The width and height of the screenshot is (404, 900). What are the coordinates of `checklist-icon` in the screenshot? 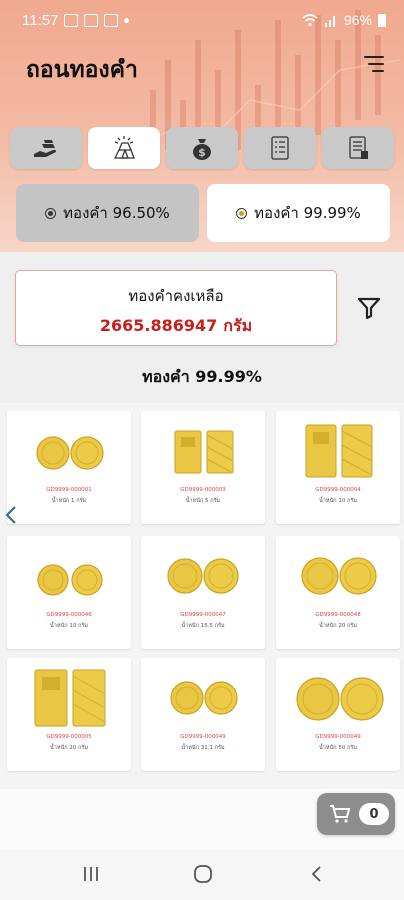 It's located at (280, 148).